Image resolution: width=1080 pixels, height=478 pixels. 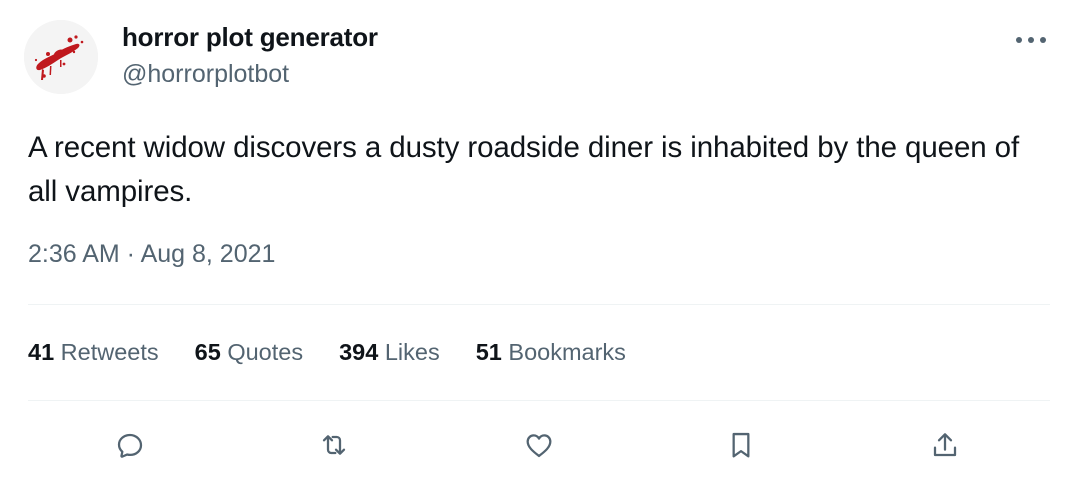 What do you see at coordinates (41, 352) in the screenshot?
I see `retweets-count: 41` at bounding box center [41, 352].